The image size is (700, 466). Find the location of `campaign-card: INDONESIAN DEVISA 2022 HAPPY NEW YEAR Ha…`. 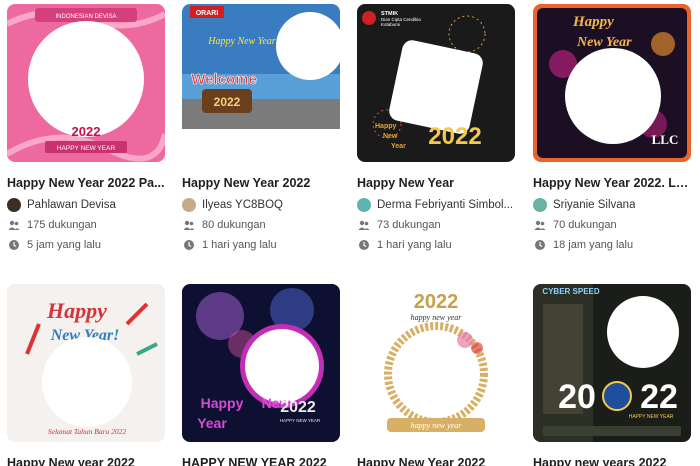

campaign-card: INDONESIAN DEVISA 2022 HAPPY NEW YEAR Ha… is located at coordinates (86, 129).